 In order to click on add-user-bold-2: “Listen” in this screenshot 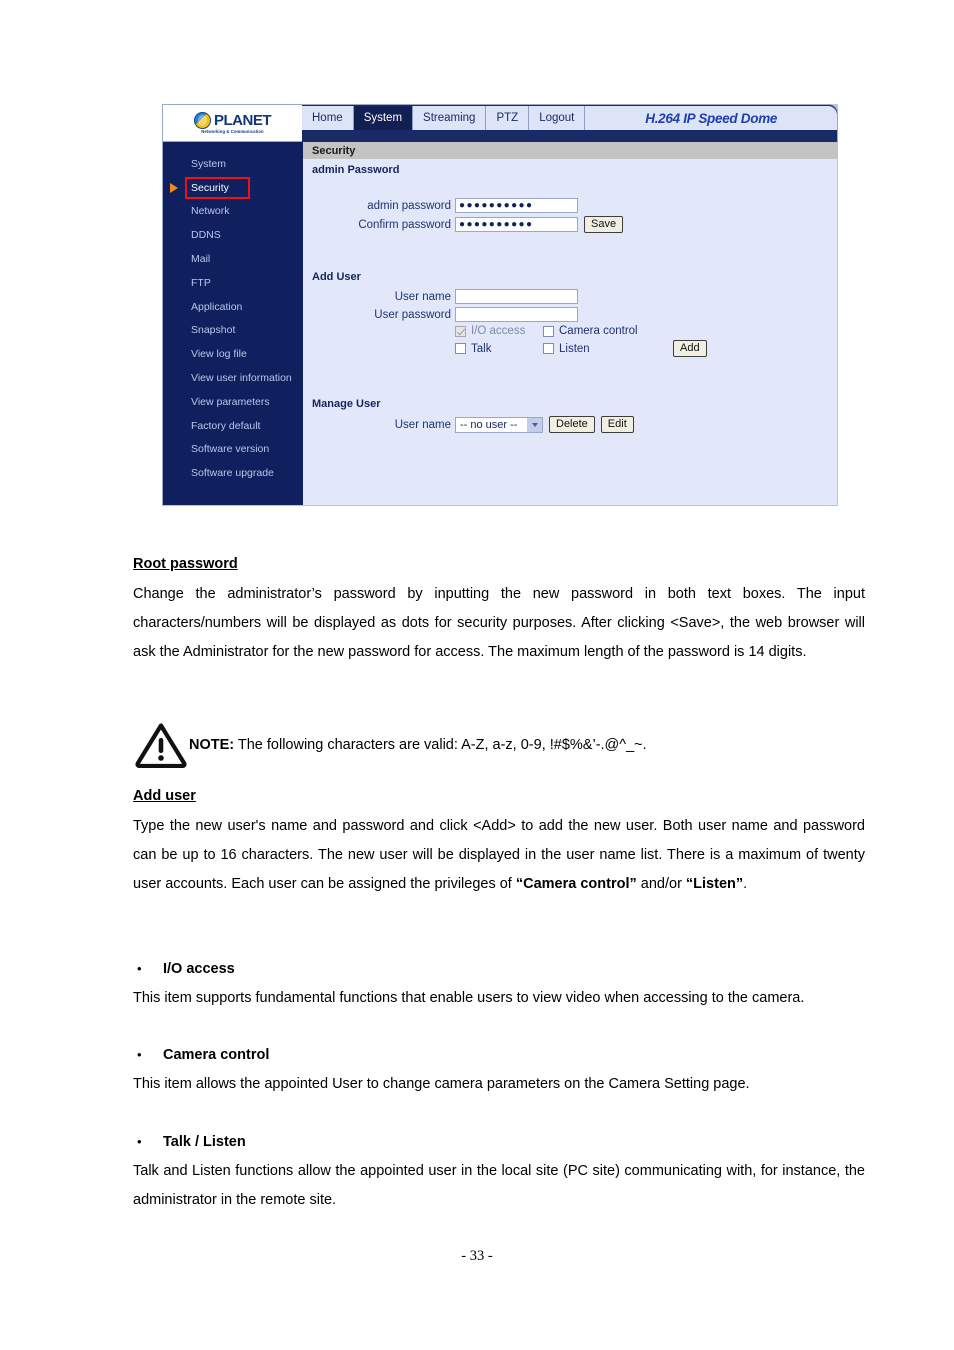, I will do `click(714, 884)`.